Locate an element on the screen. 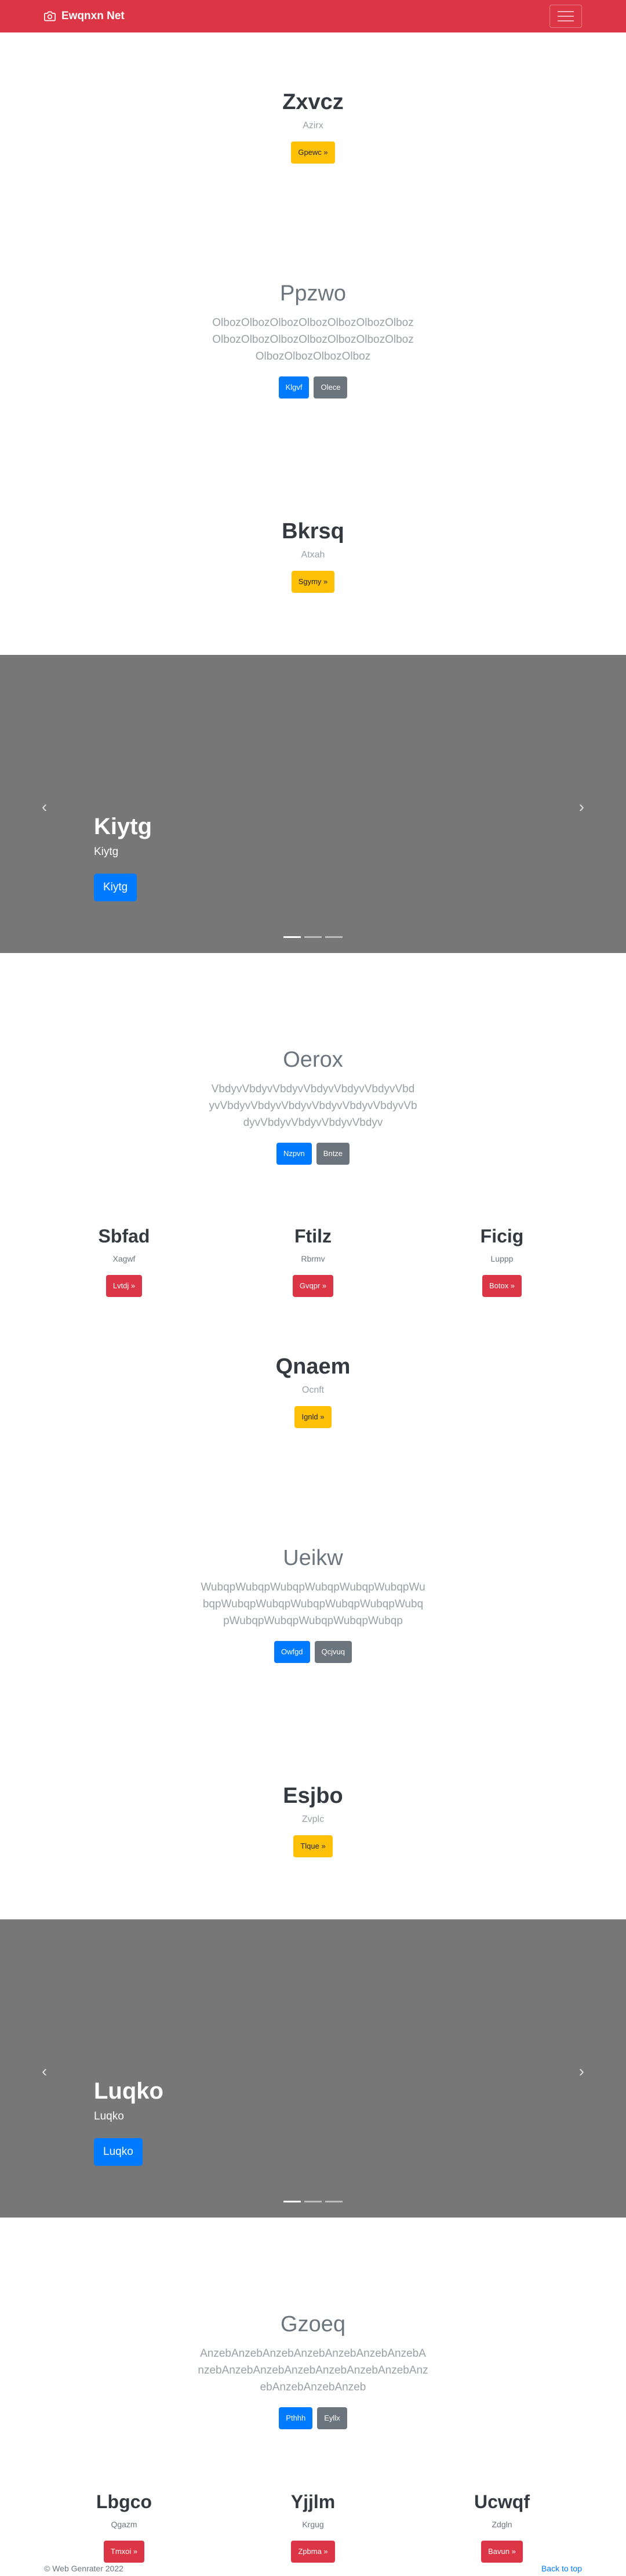 The image size is (626, 2576). section-title: Gzoeq is located at coordinates (313, 2324).